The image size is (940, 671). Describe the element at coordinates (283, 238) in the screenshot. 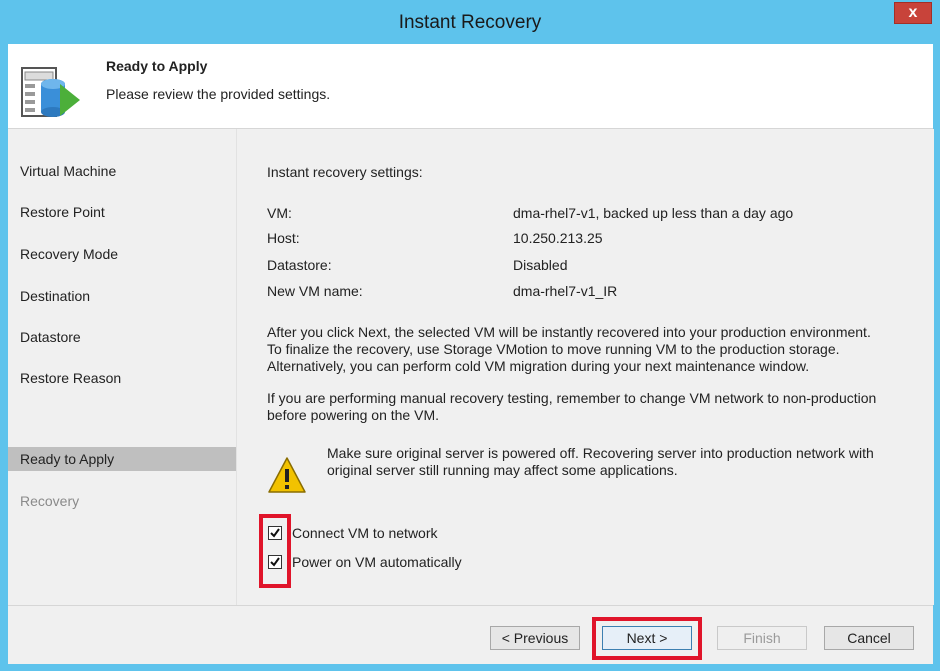

I see `setting-label-host: Host:` at that location.